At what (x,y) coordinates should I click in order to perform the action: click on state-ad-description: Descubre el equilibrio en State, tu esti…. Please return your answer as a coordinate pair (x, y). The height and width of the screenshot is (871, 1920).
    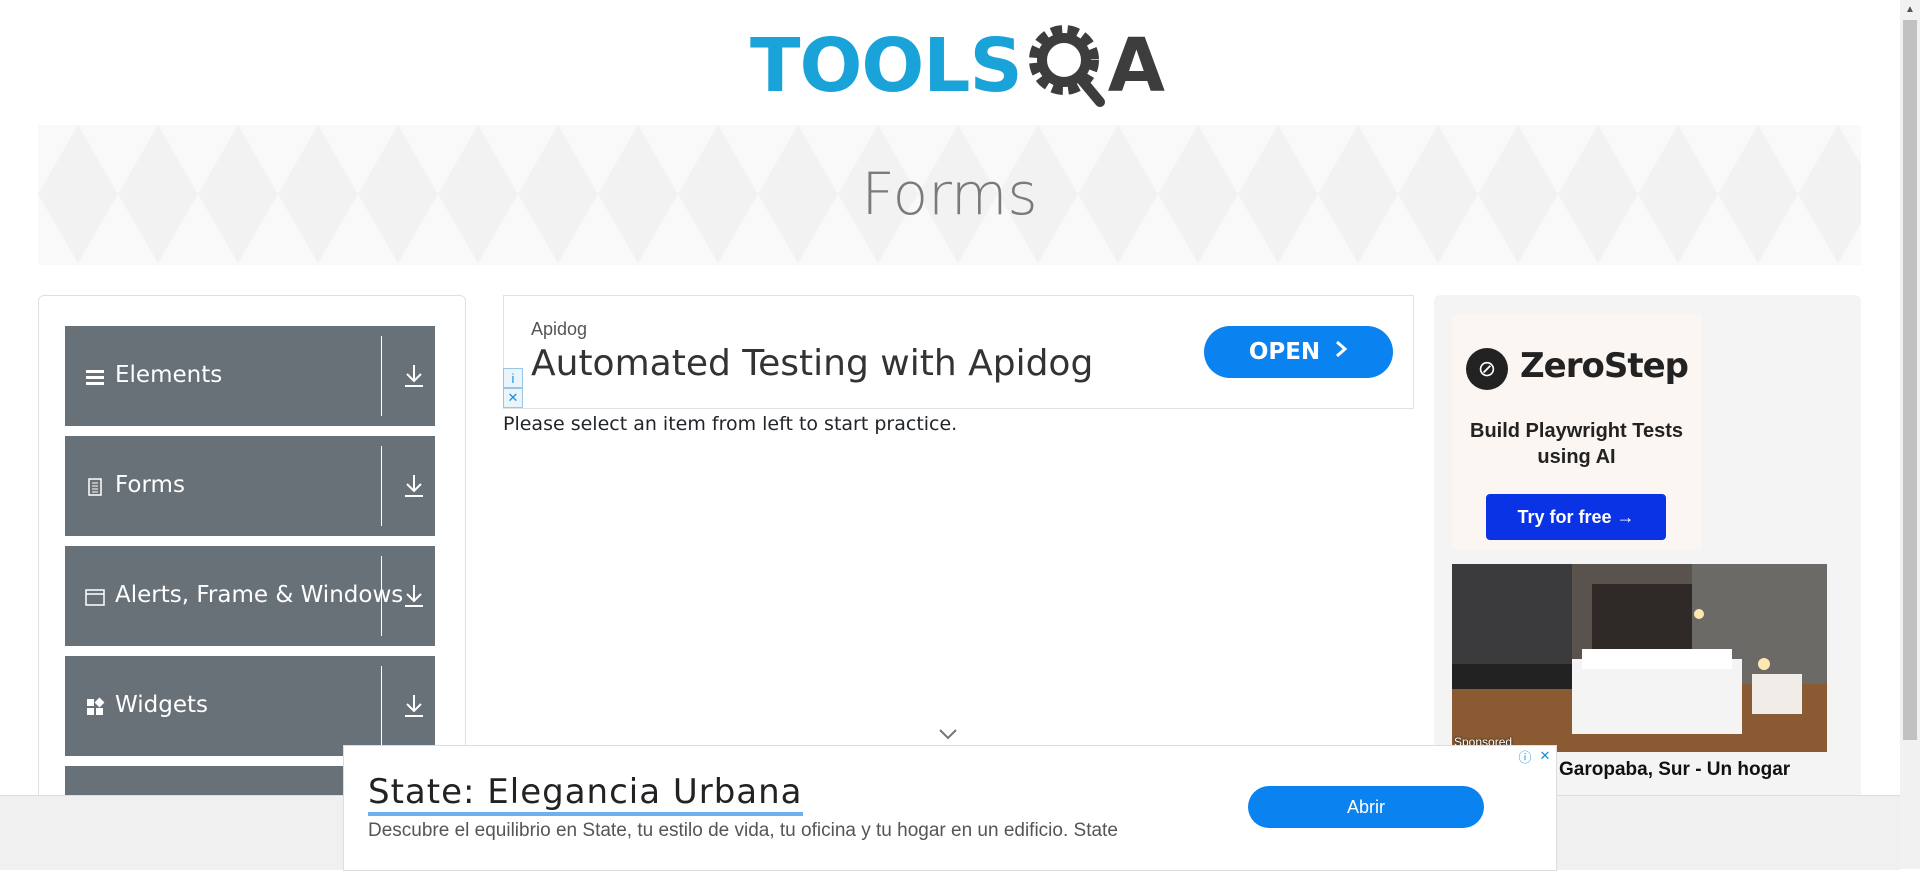
    Looking at the image, I should click on (743, 830).